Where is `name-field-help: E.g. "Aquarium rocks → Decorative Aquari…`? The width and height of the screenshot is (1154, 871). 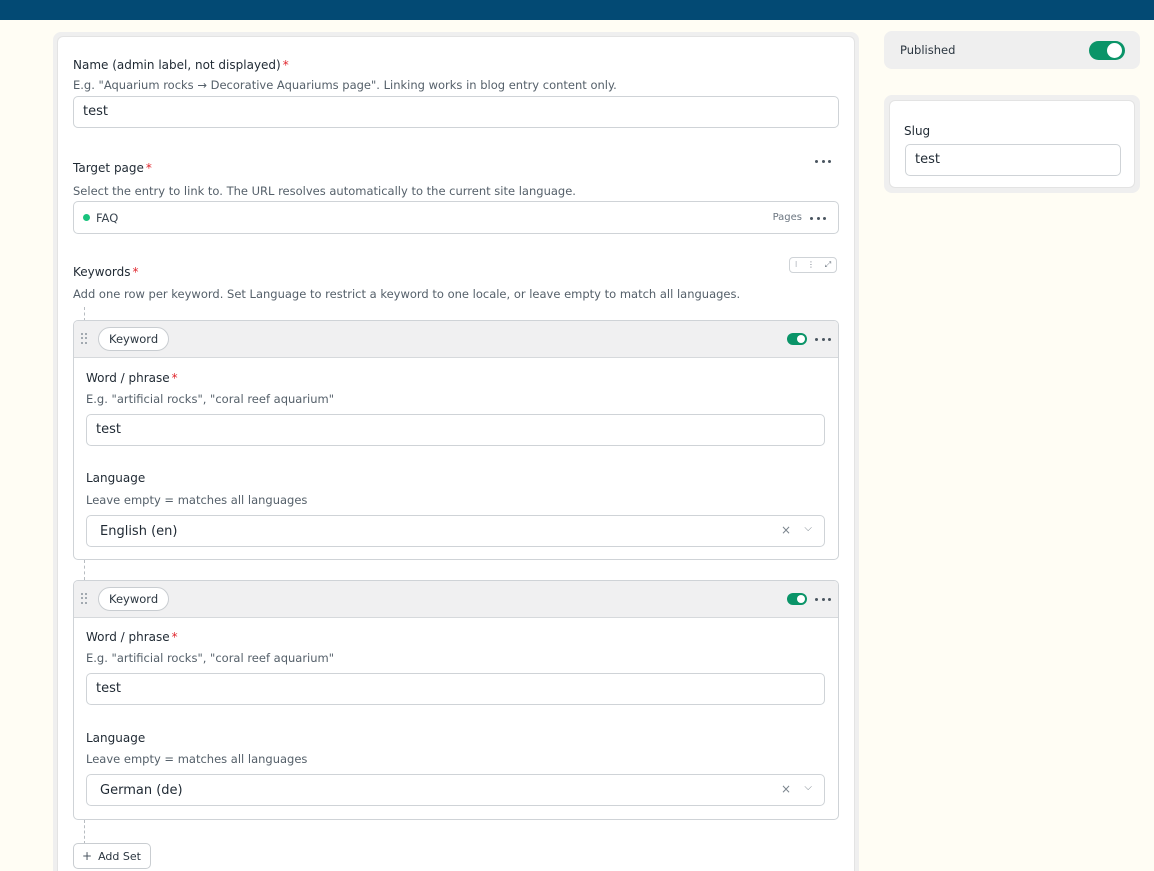
name-field-help: E.g. "Aquarium rocks → Decorative Aquari… is located at coordinates (345, 85).